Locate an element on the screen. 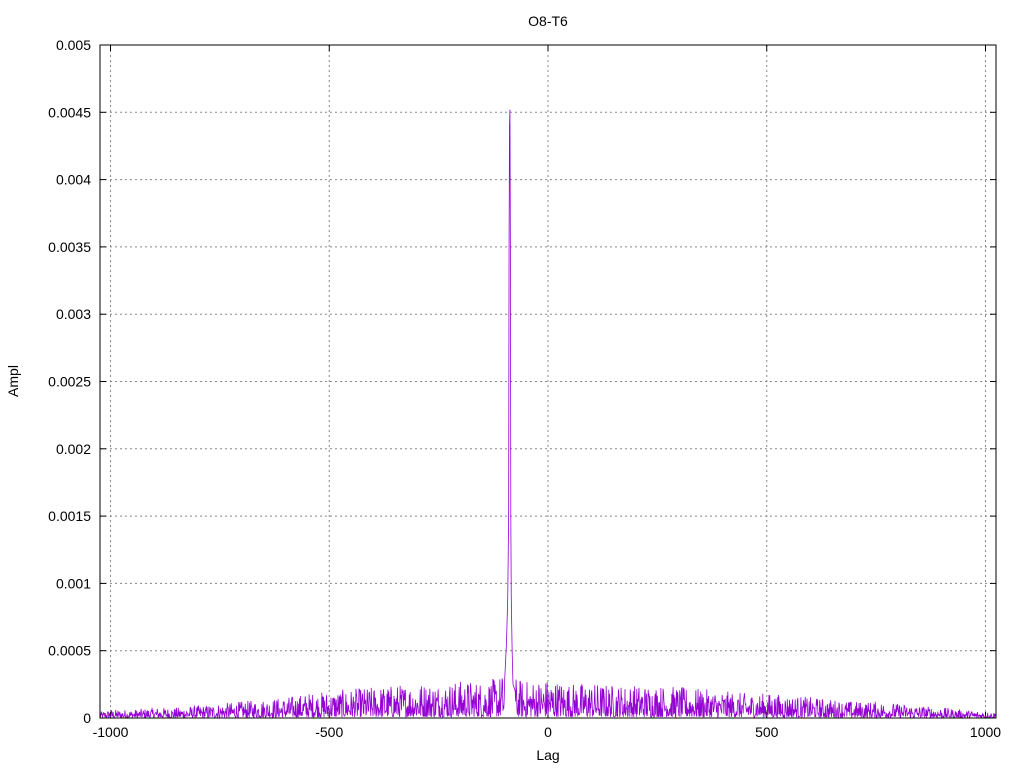  x-tick-labels: -1000 -500 0 500 1000 is located at coordinates (547, 732).